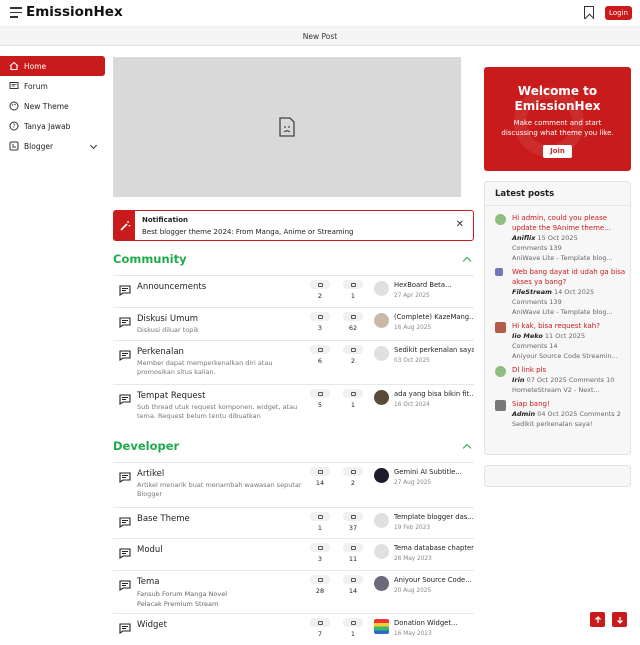 This screenshot has width=640, height=645. Describe the element at coordinates (589, 12) in the screenshot. I see `bookmark-icon` at that location.